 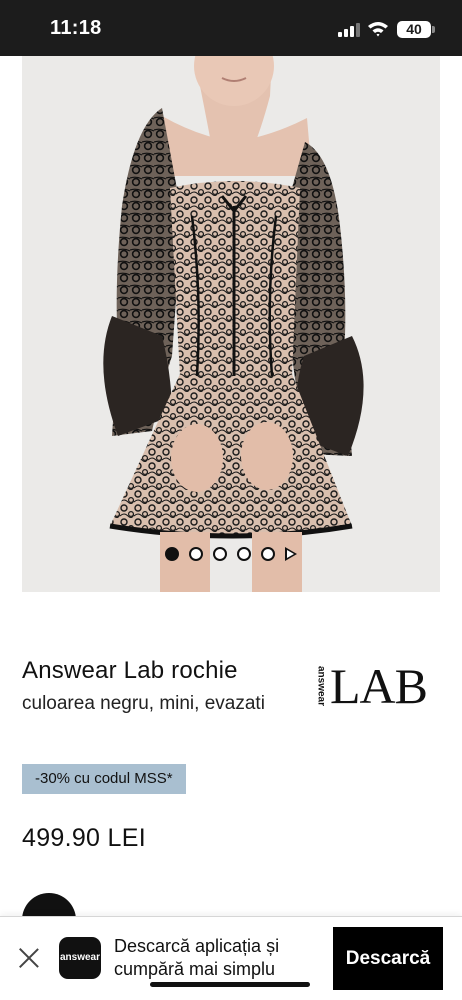 I want to click on product-title: Answear Lab rochie, so click(x=130, y=670).